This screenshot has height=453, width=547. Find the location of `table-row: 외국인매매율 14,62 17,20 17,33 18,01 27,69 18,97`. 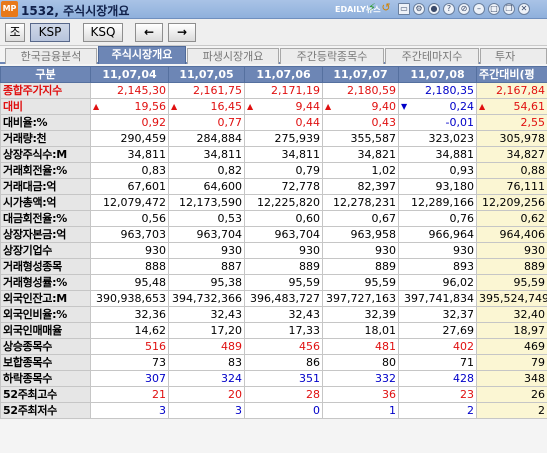

table-row: 외국인매매율 14,62 17,20 17,33 18,01 27,69 18,97 is located at coordinates (273, 330).